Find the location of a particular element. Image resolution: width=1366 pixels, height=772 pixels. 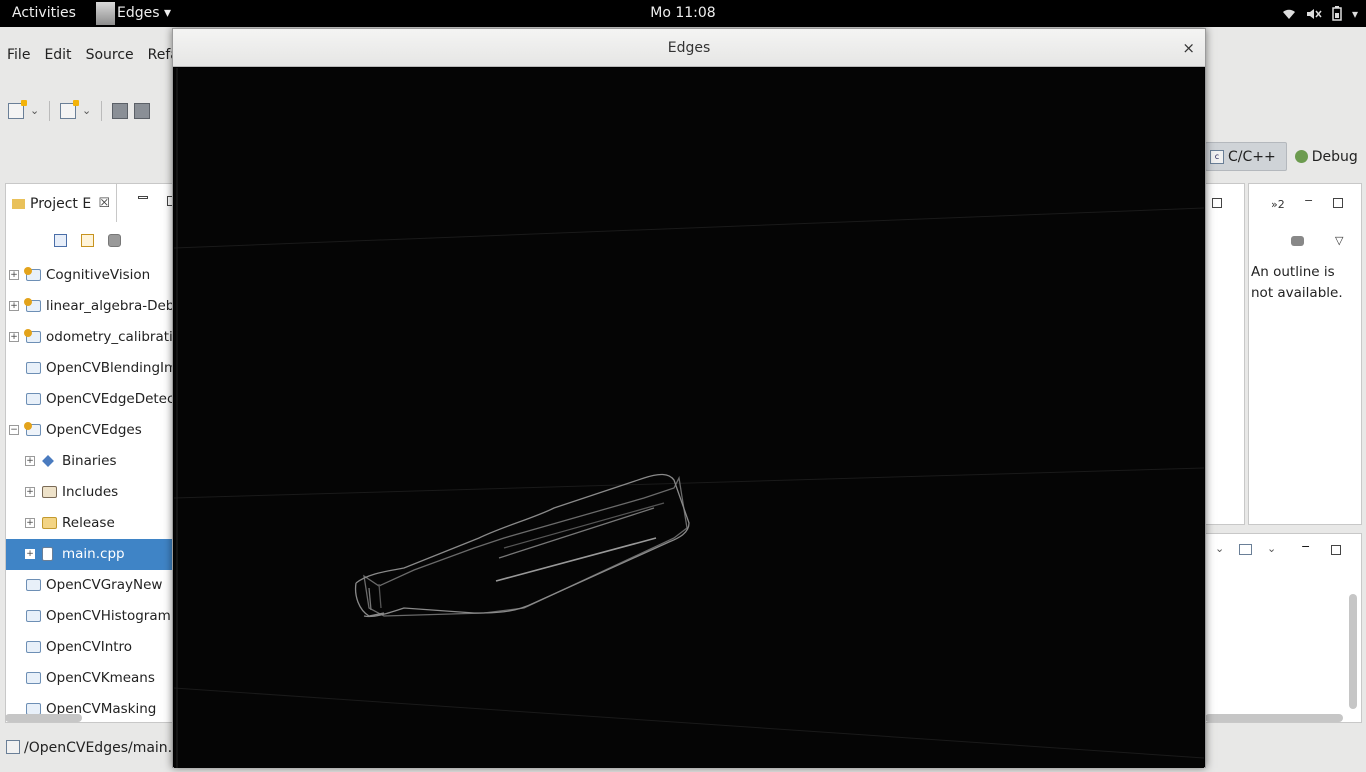

tree-item-label: OpenCVGrayNew is located at coordinates (104, 585).